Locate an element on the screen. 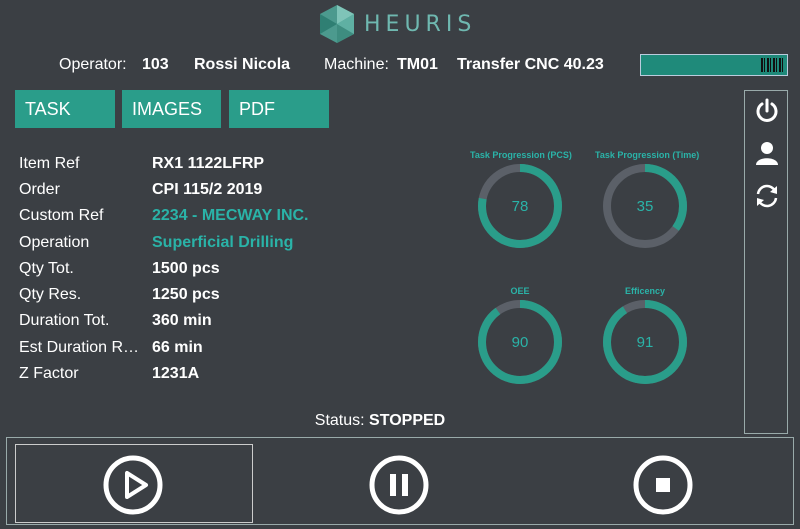 This screenshot has width=800, height=529. operator-label: Operator: is located at coordinates (93, 64).